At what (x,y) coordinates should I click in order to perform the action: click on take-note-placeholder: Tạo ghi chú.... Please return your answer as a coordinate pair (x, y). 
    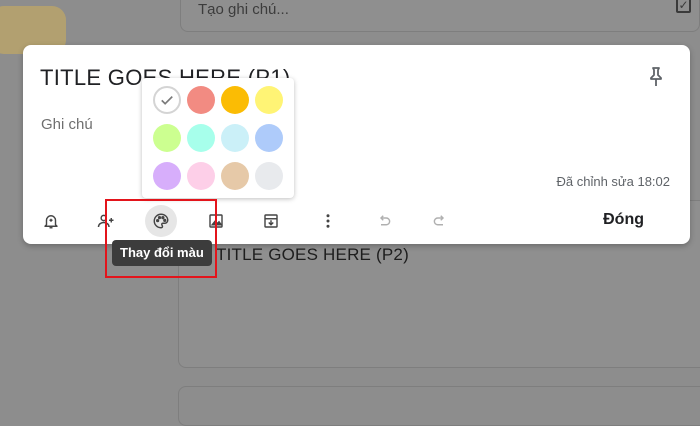
    Looking at the image, I should click on (243, 9).